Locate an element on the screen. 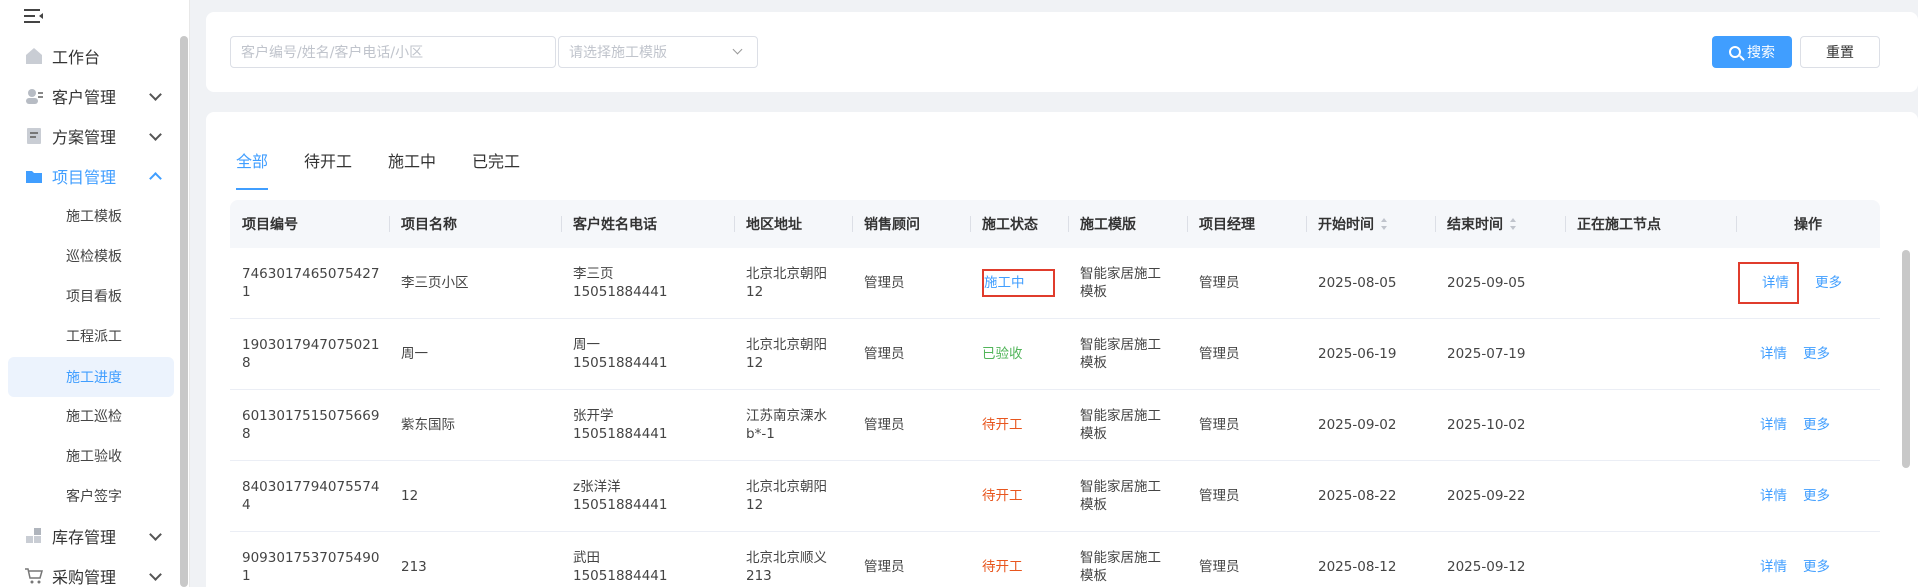 Image resolution: width=1918 pixels, height=587 pixels. sidebar-item-plan: 方案管理 is located at coordinates (91, 136).